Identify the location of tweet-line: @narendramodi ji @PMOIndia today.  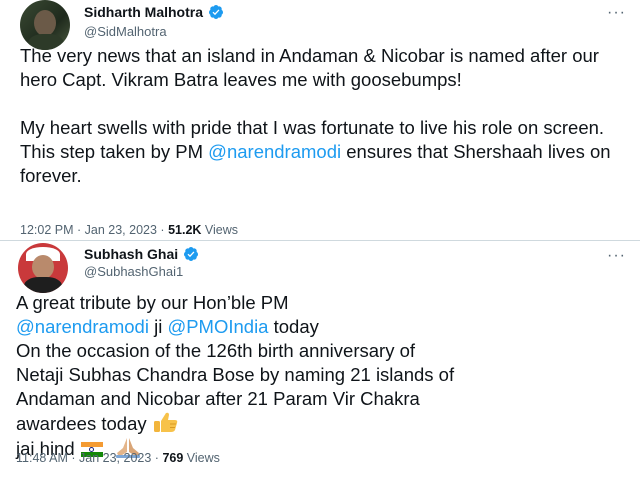
(326, 327).